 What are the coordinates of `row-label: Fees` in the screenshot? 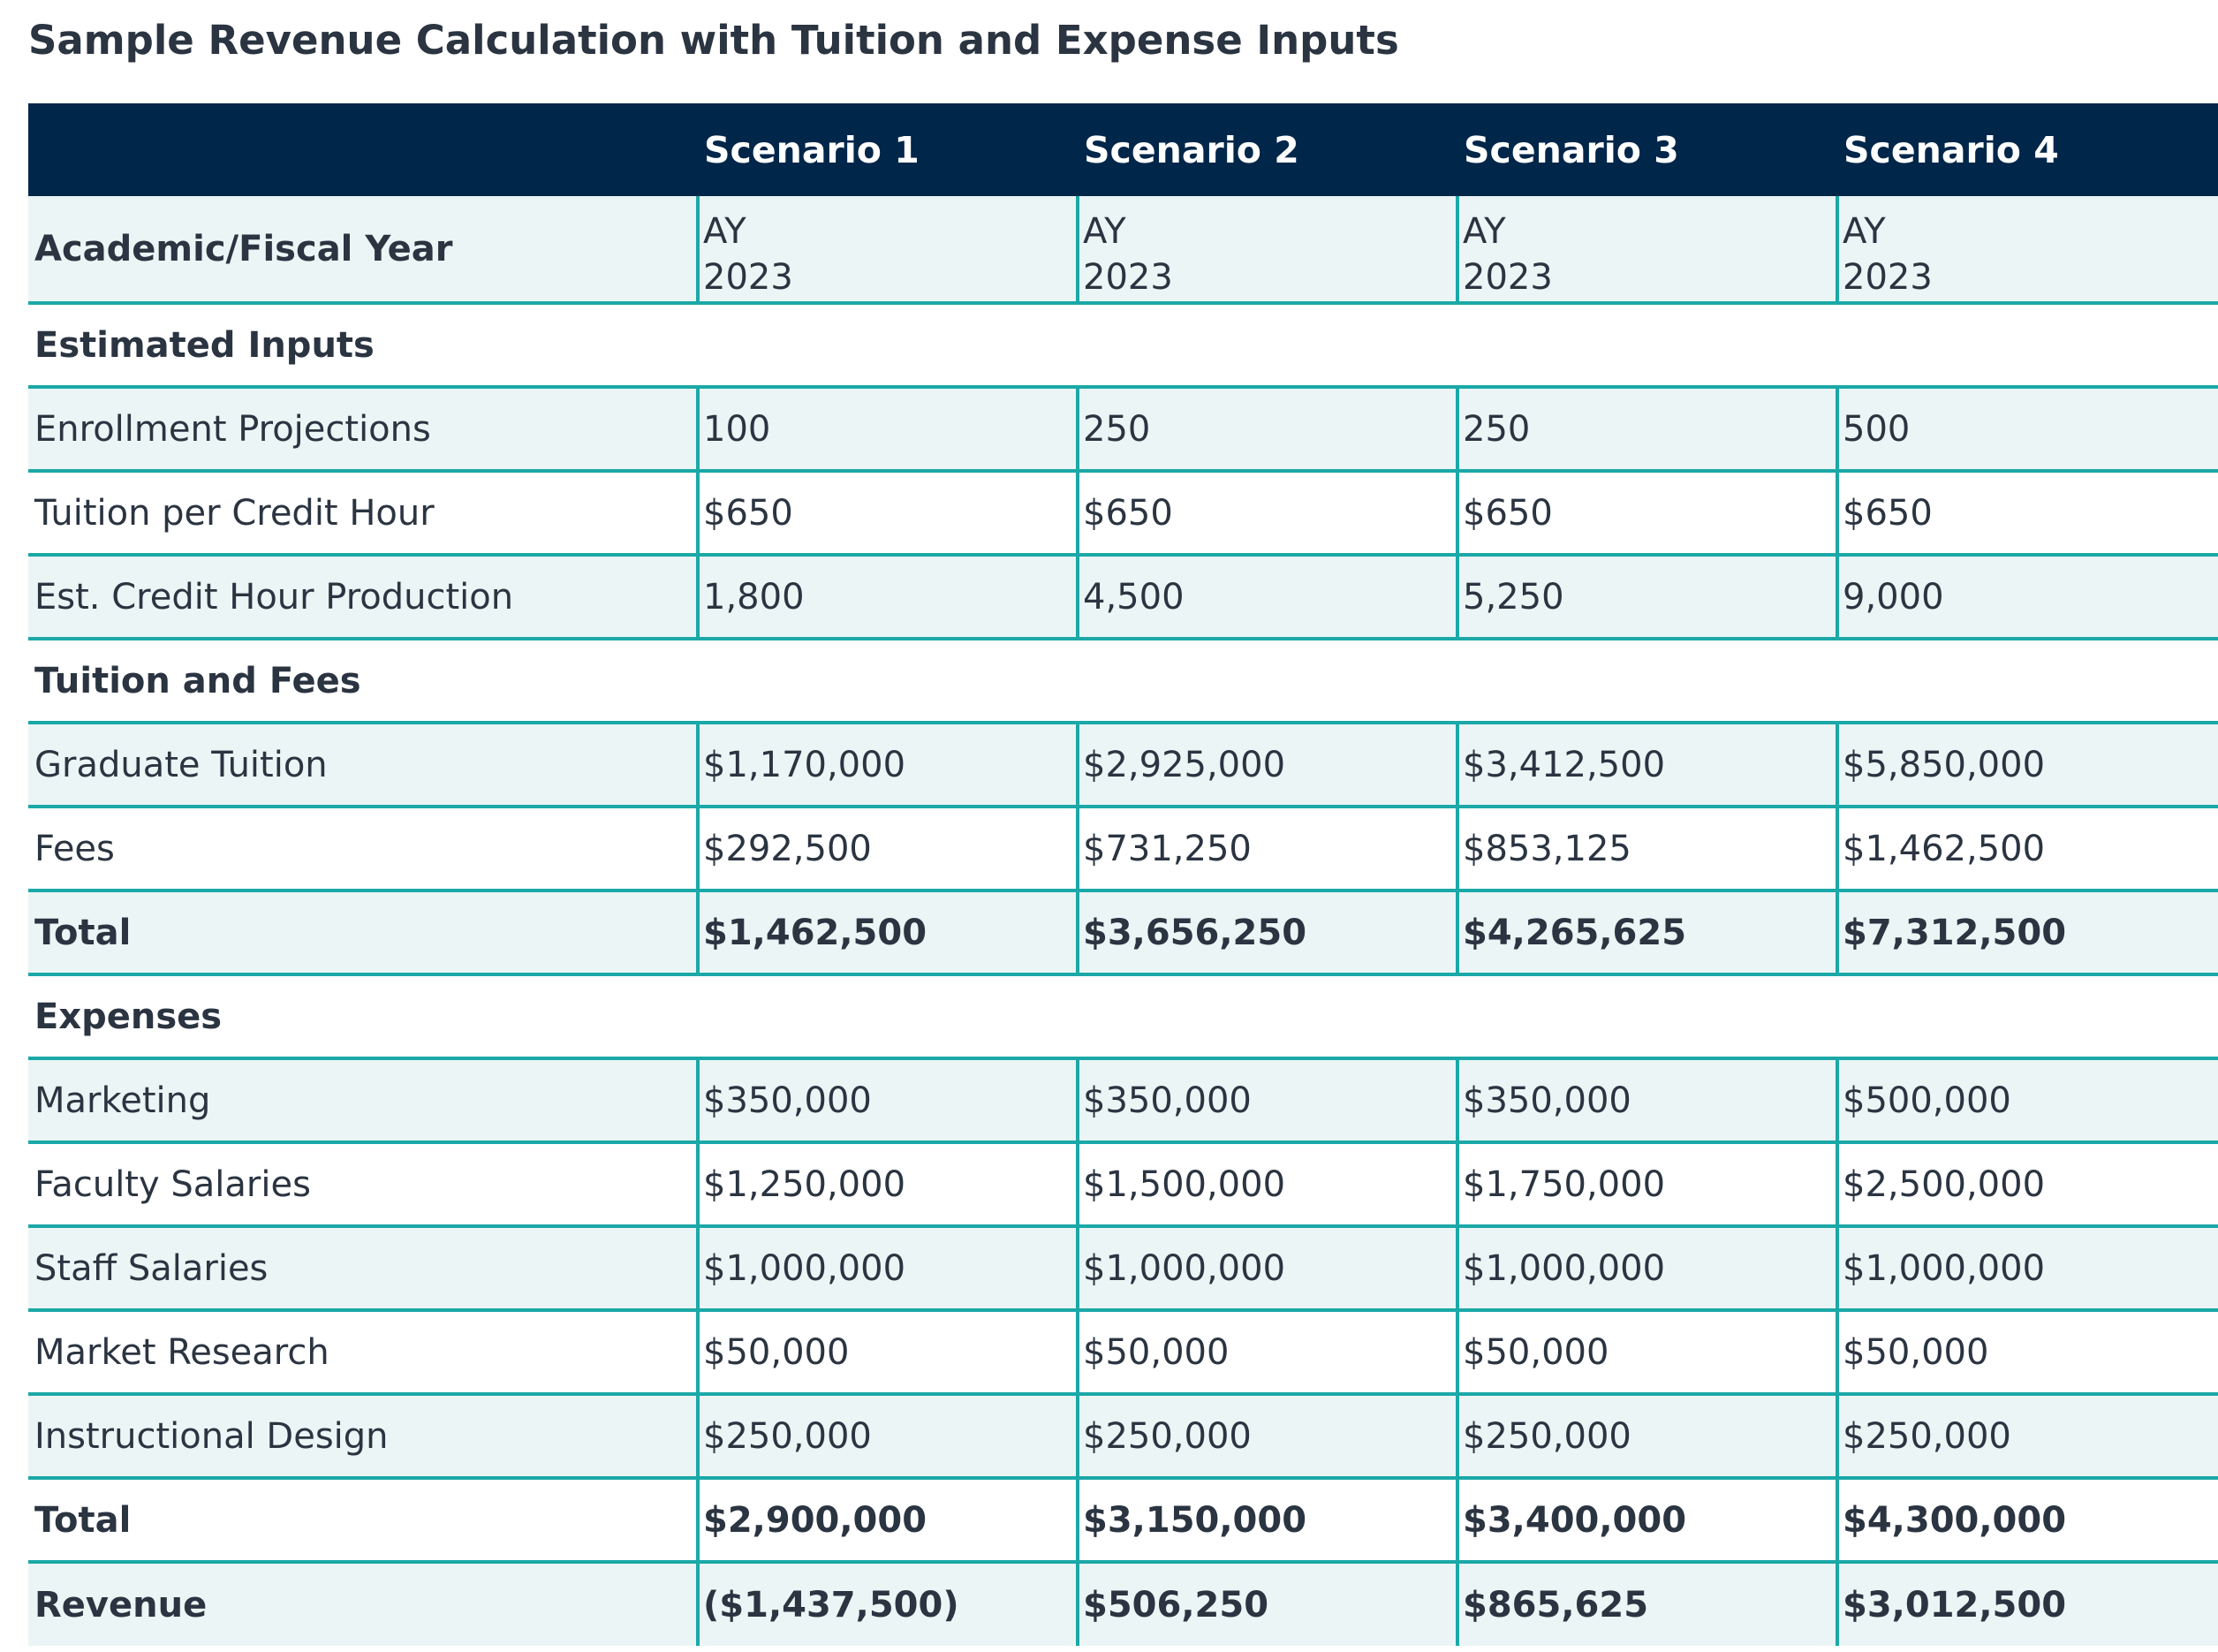 It's located at (363, 849).